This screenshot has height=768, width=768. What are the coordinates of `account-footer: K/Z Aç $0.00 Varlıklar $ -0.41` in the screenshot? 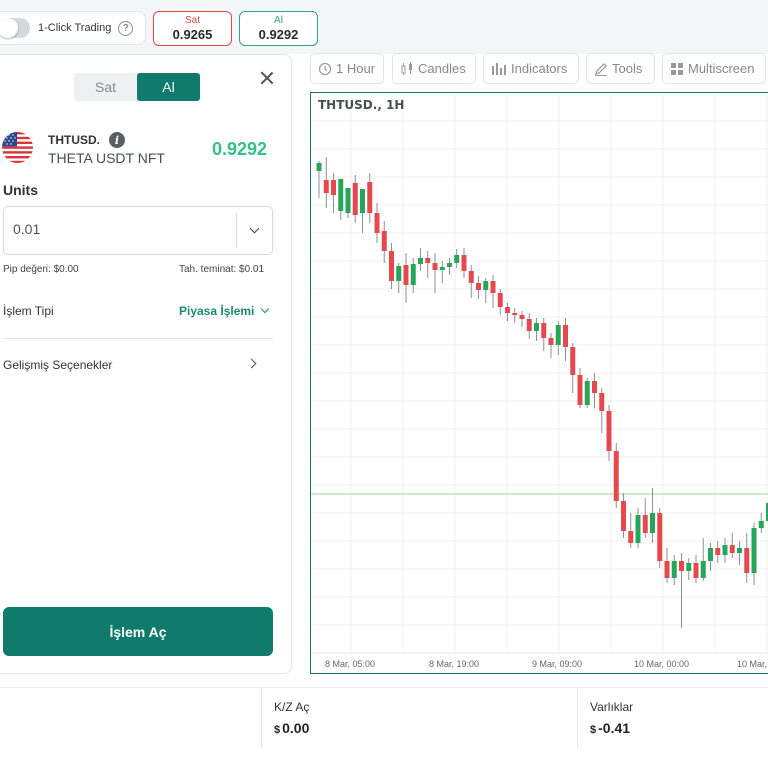 It's located at (384, 717).